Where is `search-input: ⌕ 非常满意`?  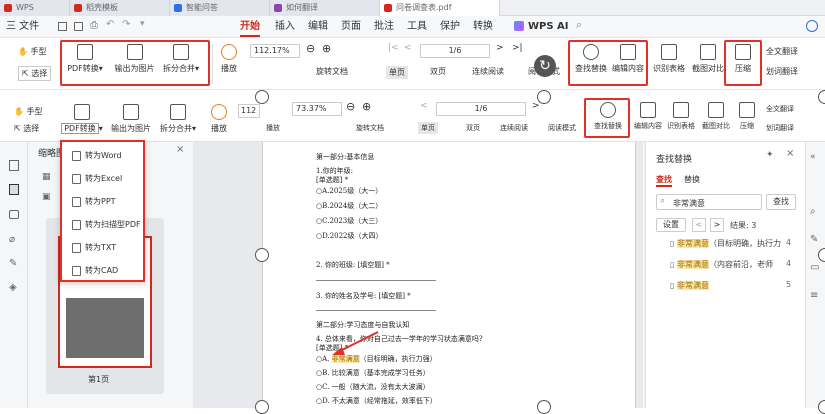 search-input: ⌕ 非常满意 is located at coordinates (709, 202).